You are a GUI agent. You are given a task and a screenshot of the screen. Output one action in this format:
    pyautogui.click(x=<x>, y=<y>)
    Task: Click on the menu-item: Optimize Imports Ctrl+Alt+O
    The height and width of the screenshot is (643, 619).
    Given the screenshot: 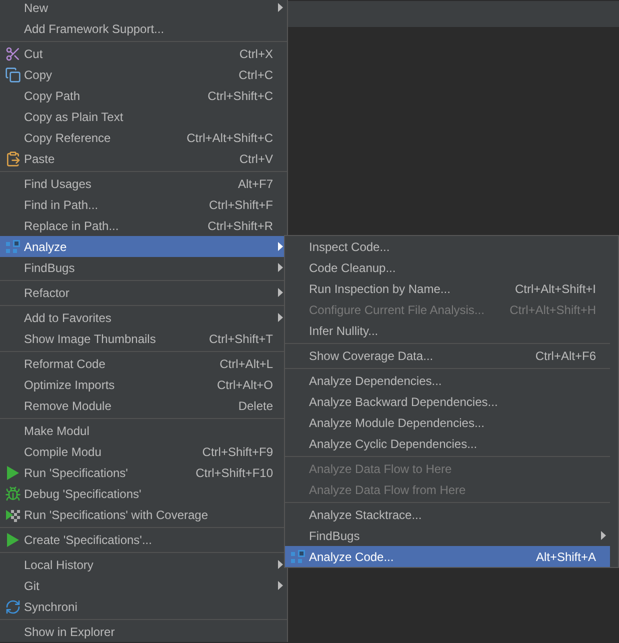 What is the action you would take?
    pyautogui.click(x=143, y=384)
    